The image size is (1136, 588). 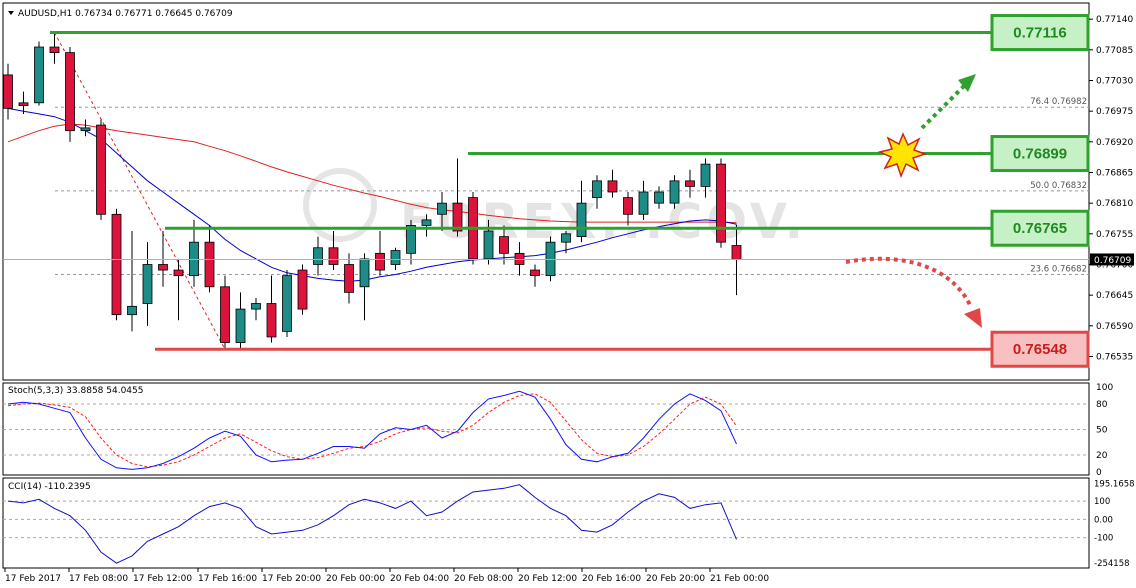 What do you see at coordinates (1114, 235) in the screenshot?
I see `price-tick-label: 0.76755` at bounding box center [1114, 235].